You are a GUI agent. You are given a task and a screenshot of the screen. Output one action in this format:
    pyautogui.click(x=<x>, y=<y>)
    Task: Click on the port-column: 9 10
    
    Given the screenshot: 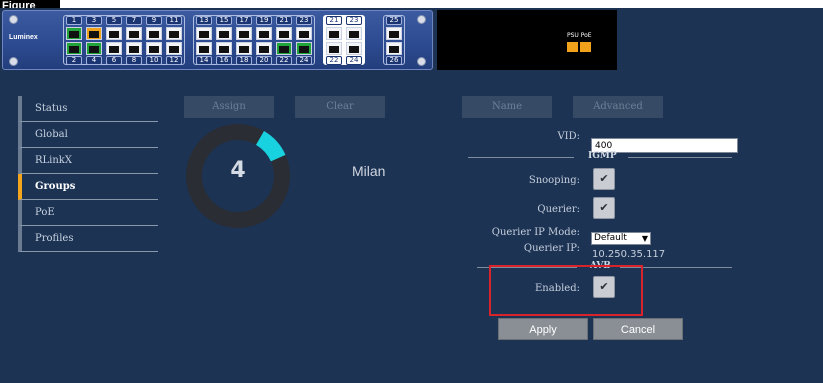 What is the action you would take?
    pyautogui.click(x=154, y=41)
    